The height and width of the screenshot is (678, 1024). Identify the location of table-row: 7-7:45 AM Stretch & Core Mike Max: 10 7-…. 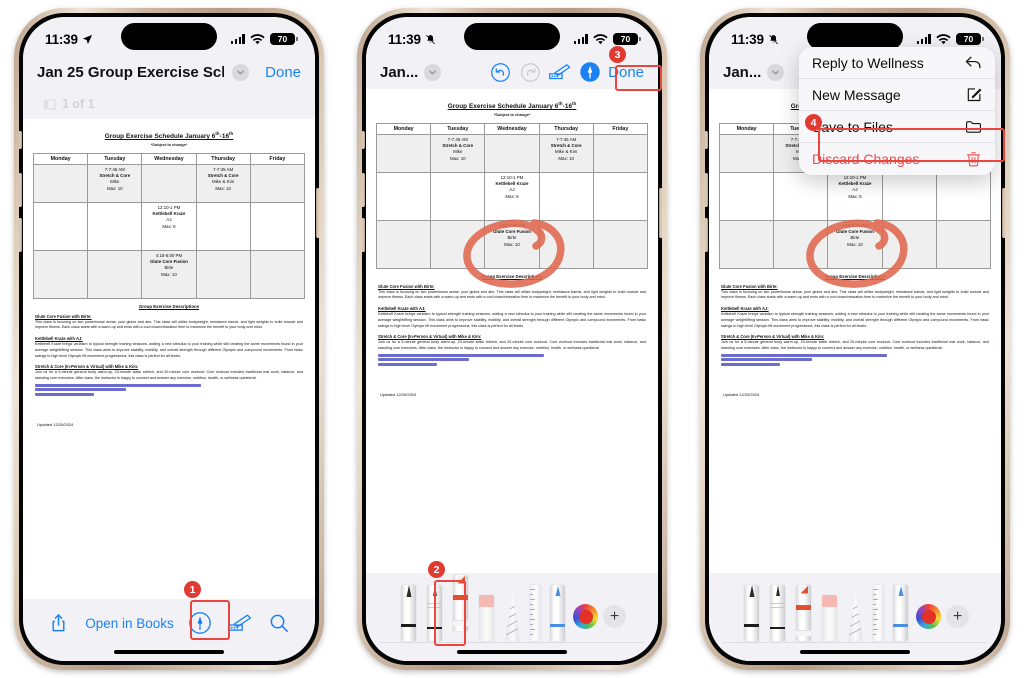
(169, 183).